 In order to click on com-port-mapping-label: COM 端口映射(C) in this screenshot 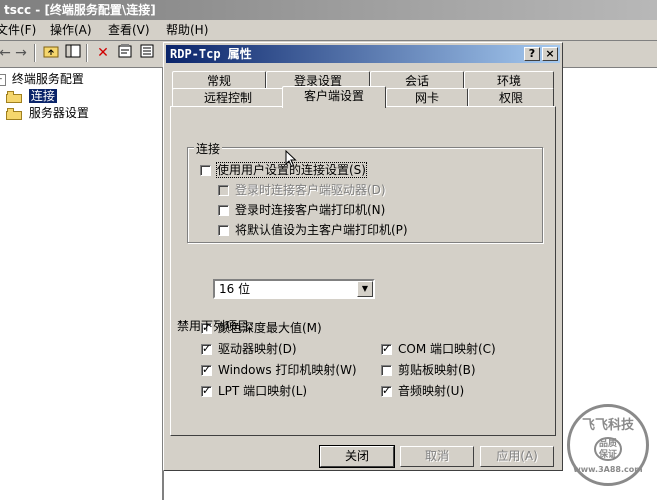, I will do `click(447, 349)`.